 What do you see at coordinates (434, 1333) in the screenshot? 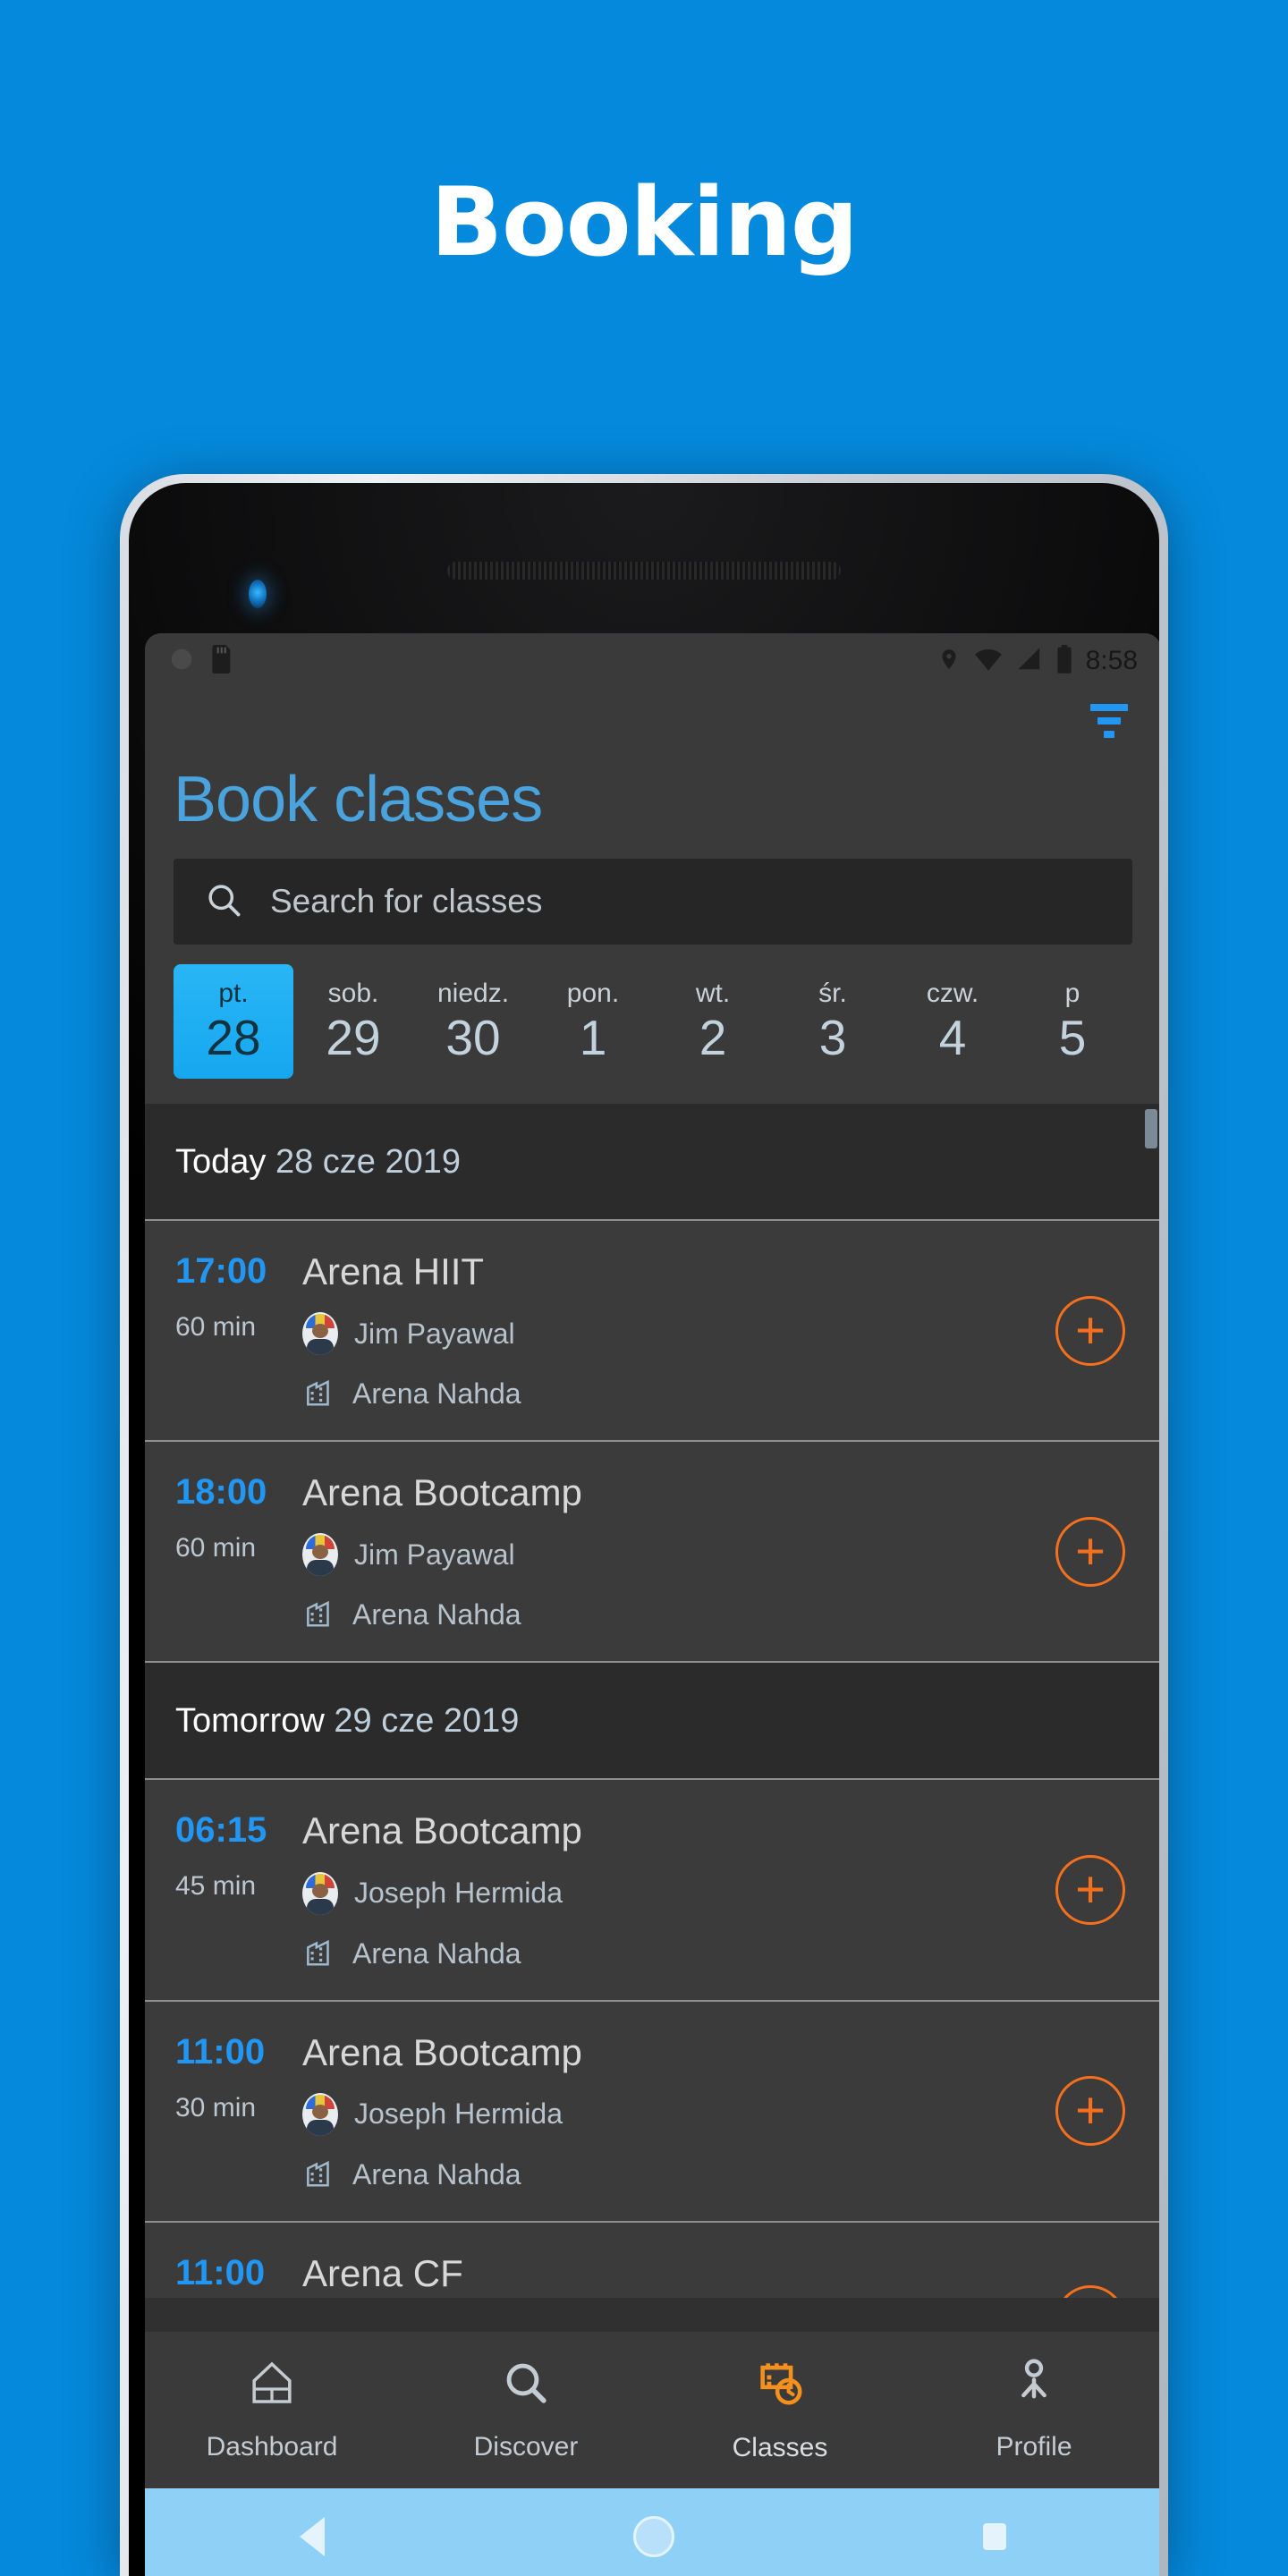
I see `instructor-name: Jim Payawal` at bounding box center [434, 1333].